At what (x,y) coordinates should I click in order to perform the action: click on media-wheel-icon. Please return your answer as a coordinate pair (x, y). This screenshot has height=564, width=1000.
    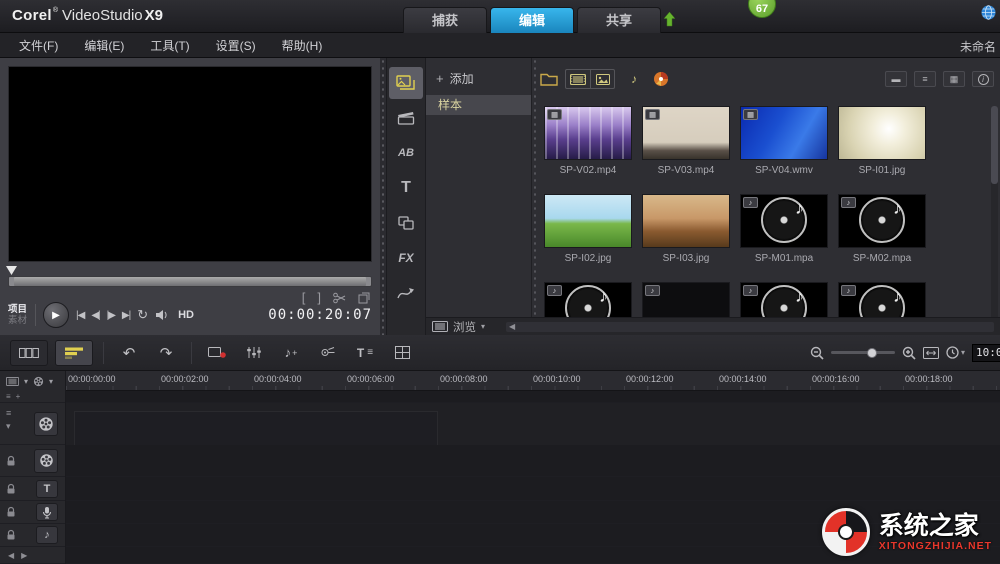
    Looking at the image, I should click on (661, 79).